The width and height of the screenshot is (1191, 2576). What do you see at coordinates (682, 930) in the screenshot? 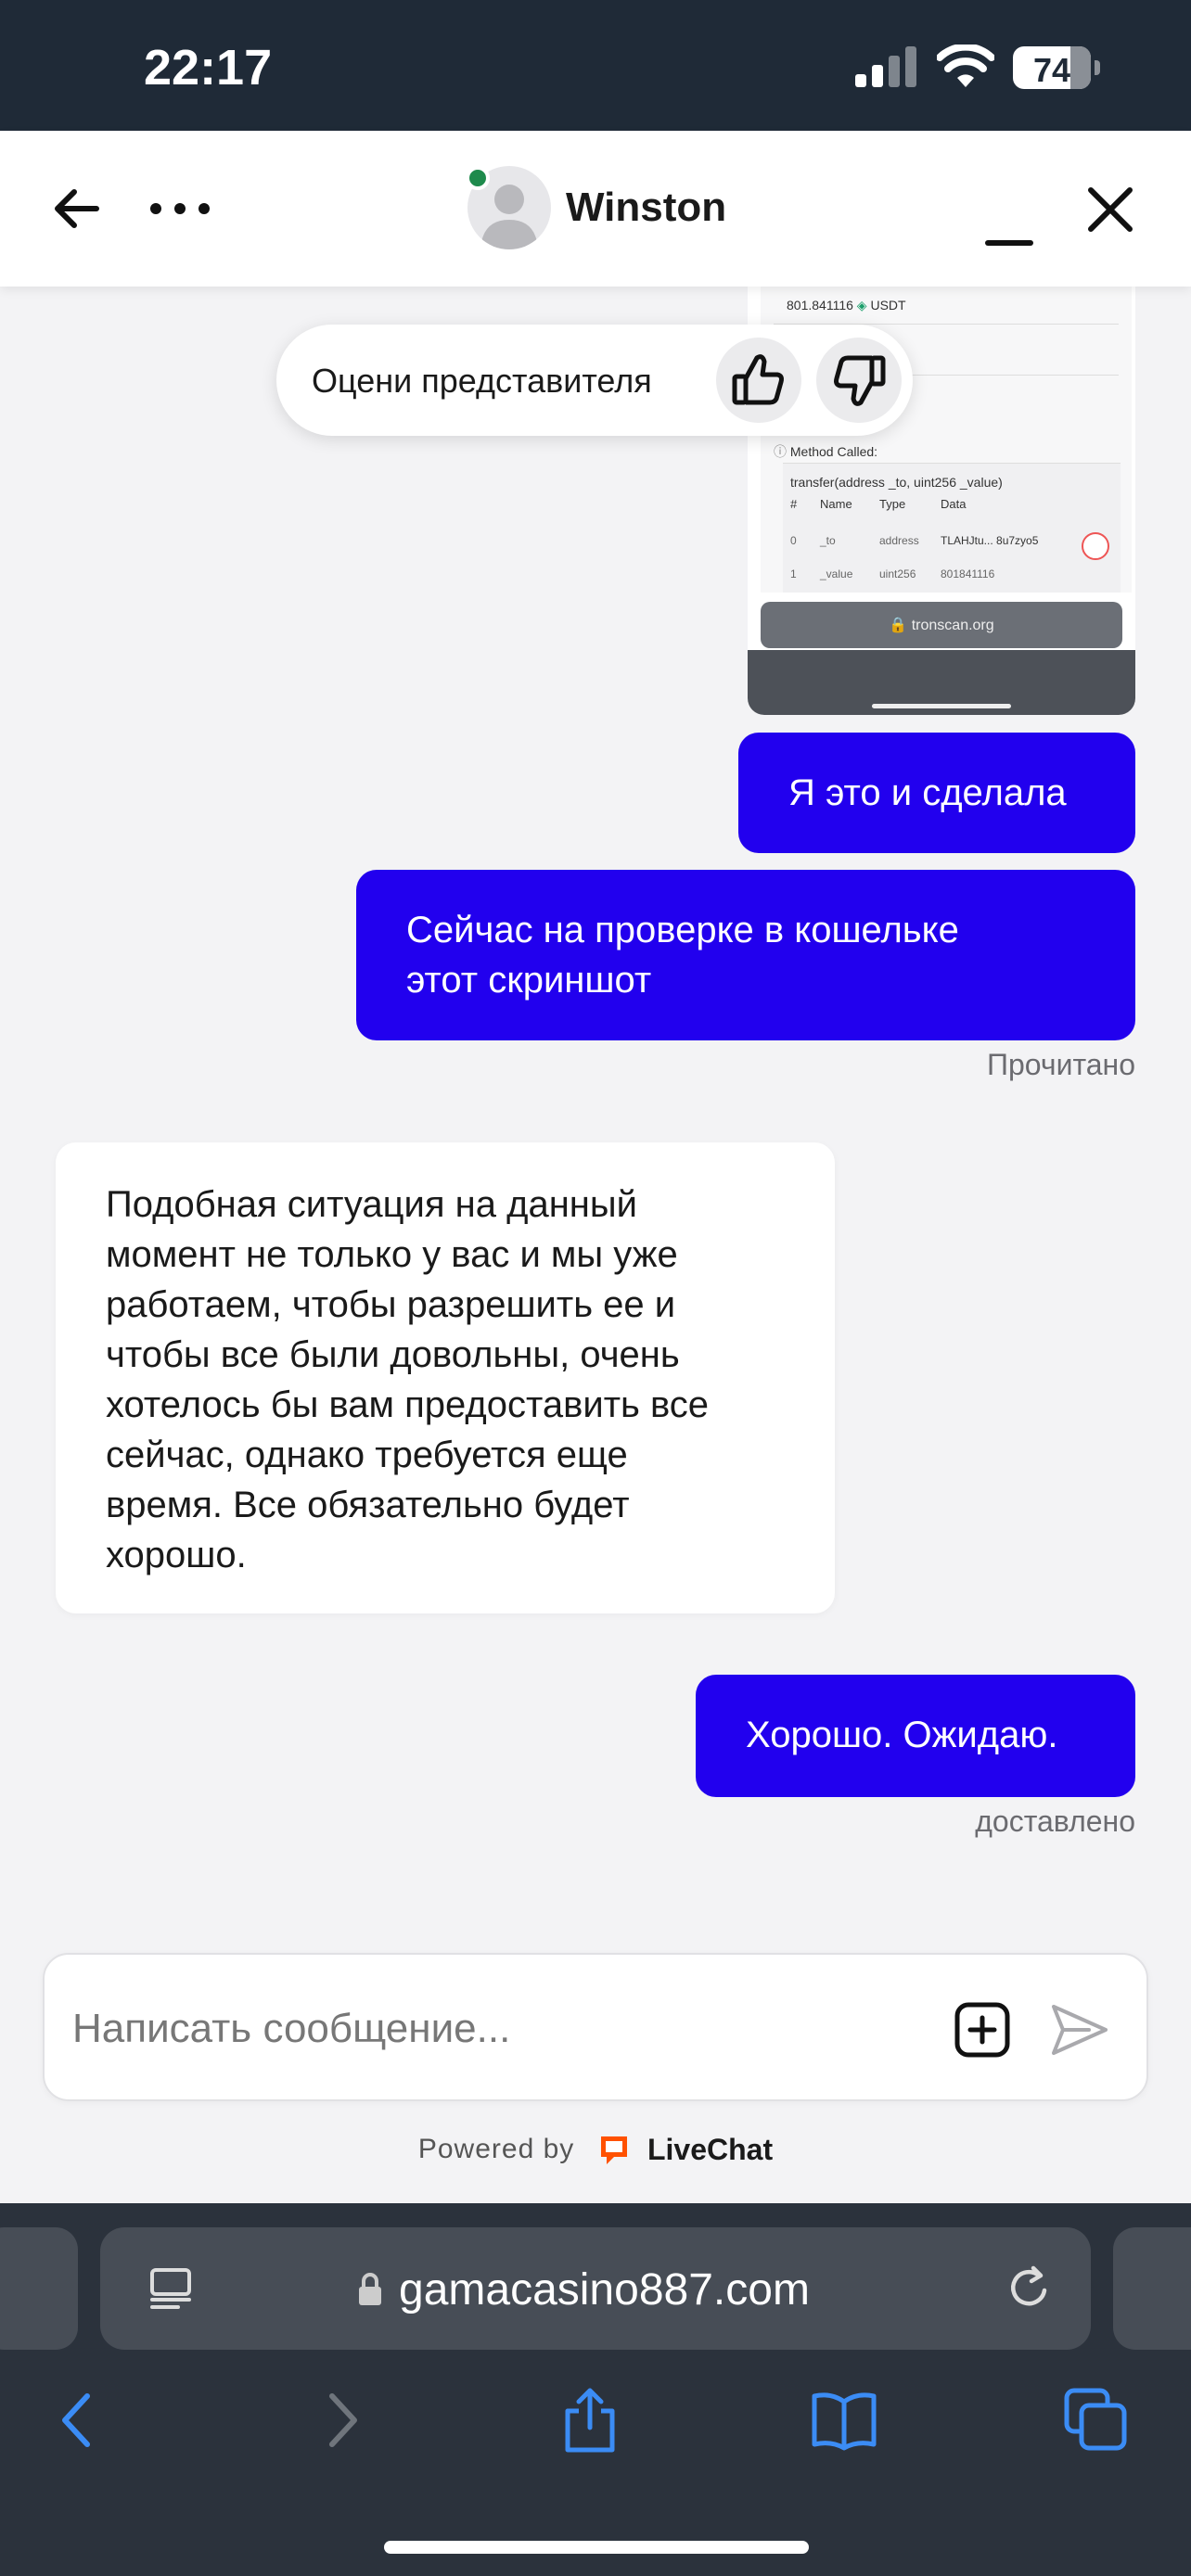
I see `message-text-line: Сейчас на проверке в кошельке` at bounding box center [682, 930].